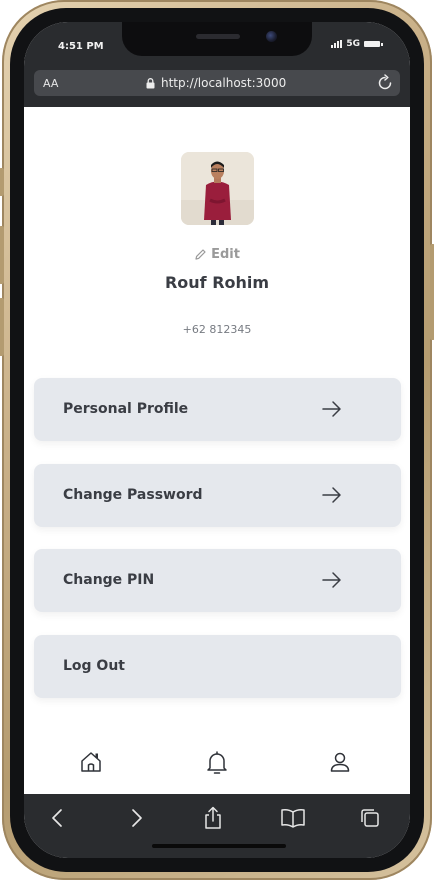 The width and height of the screenshot is (434, 880). What do you see at coordinates (224, 83) in the screenshot?
I see `url-text: http://localhost:3000` at bounding box center [224, 83].